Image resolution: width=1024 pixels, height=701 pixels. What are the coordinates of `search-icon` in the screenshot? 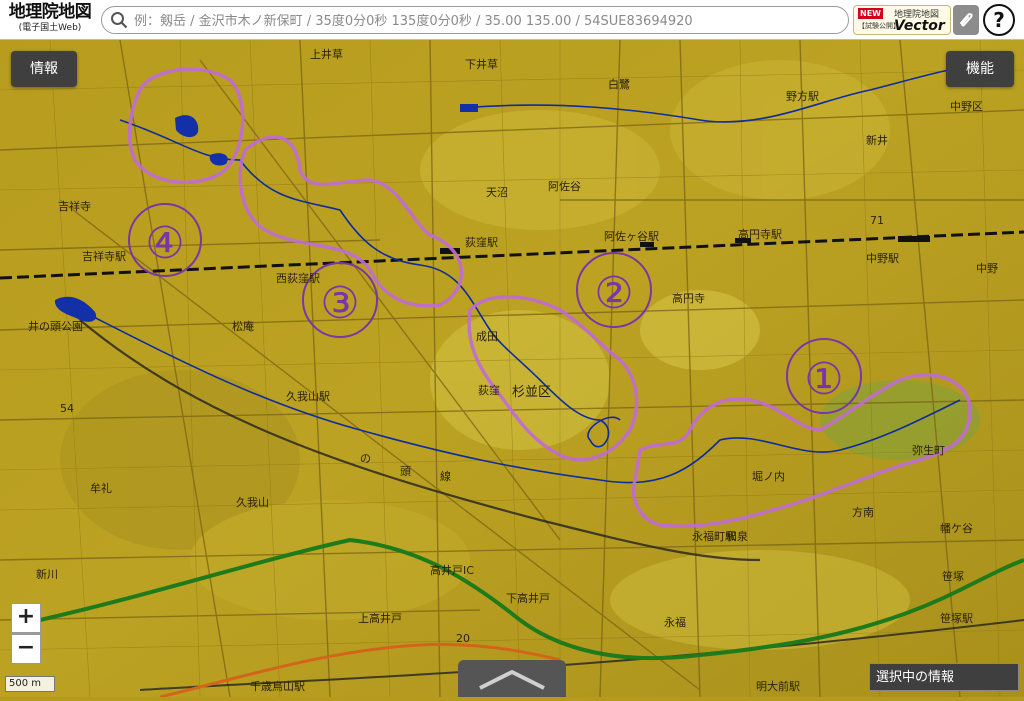 It's located at (119, 20).